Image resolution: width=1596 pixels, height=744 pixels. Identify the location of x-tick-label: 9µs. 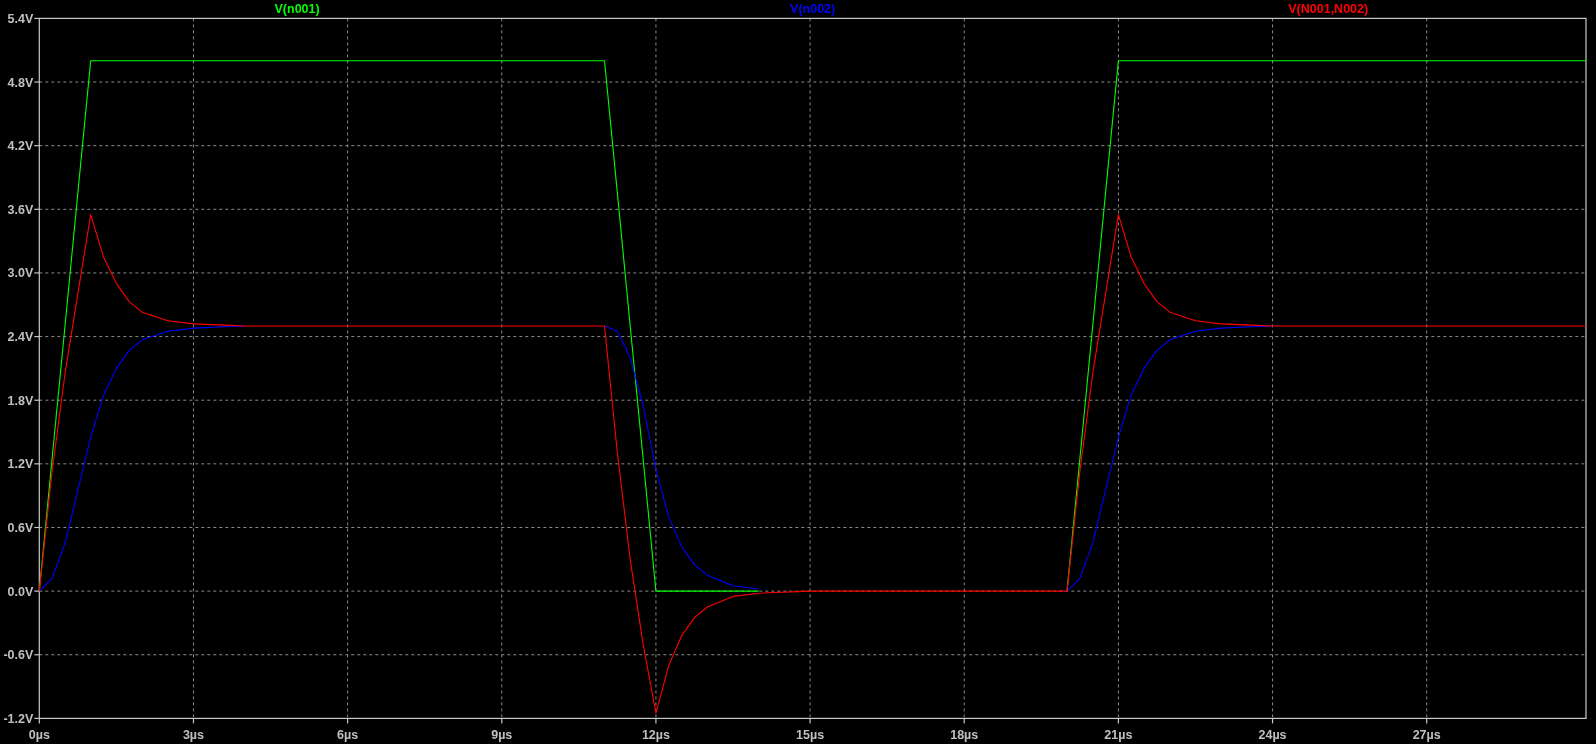
(502, 735).